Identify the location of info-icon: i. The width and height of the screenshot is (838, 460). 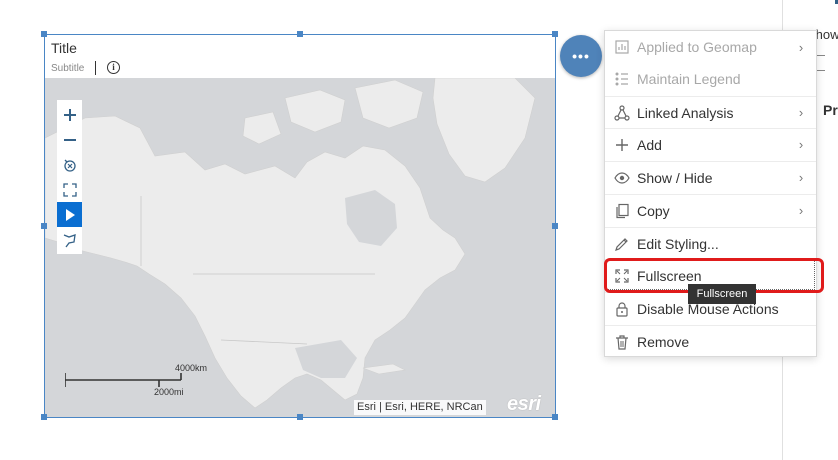
(113, 67).